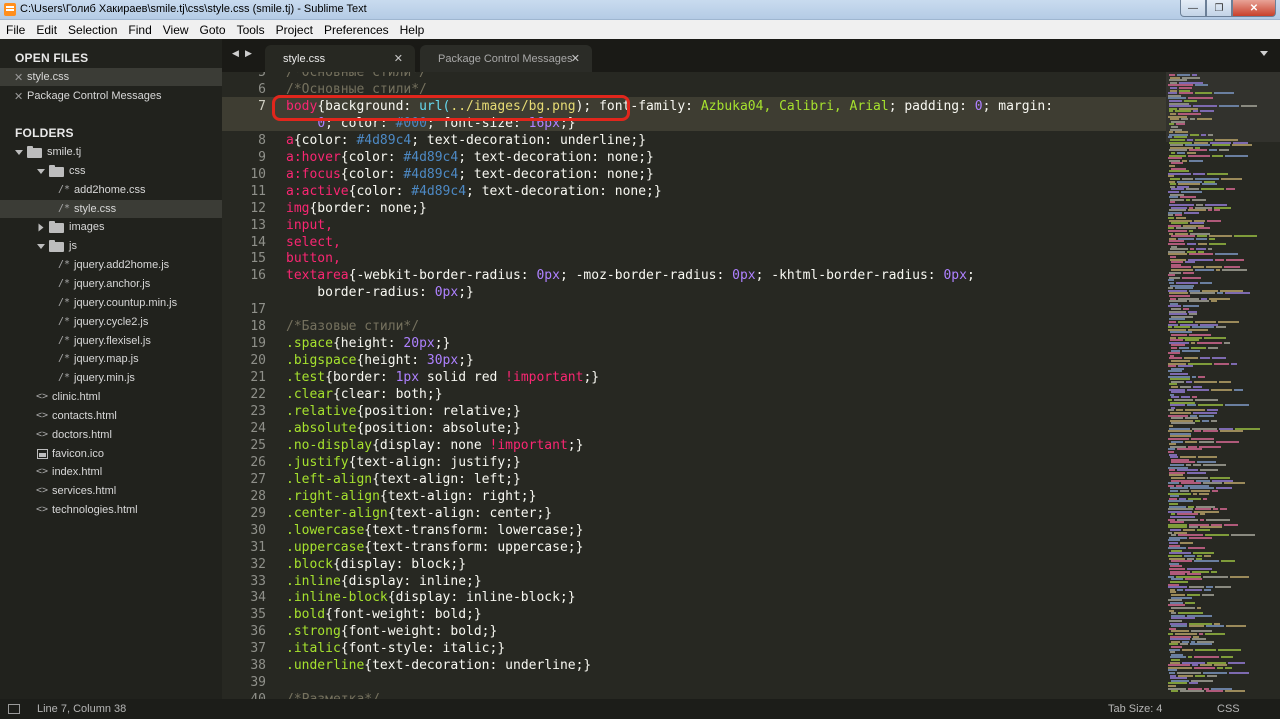  I want to click on file-item: /* jquery.cycle2.js, so click(111, 322).